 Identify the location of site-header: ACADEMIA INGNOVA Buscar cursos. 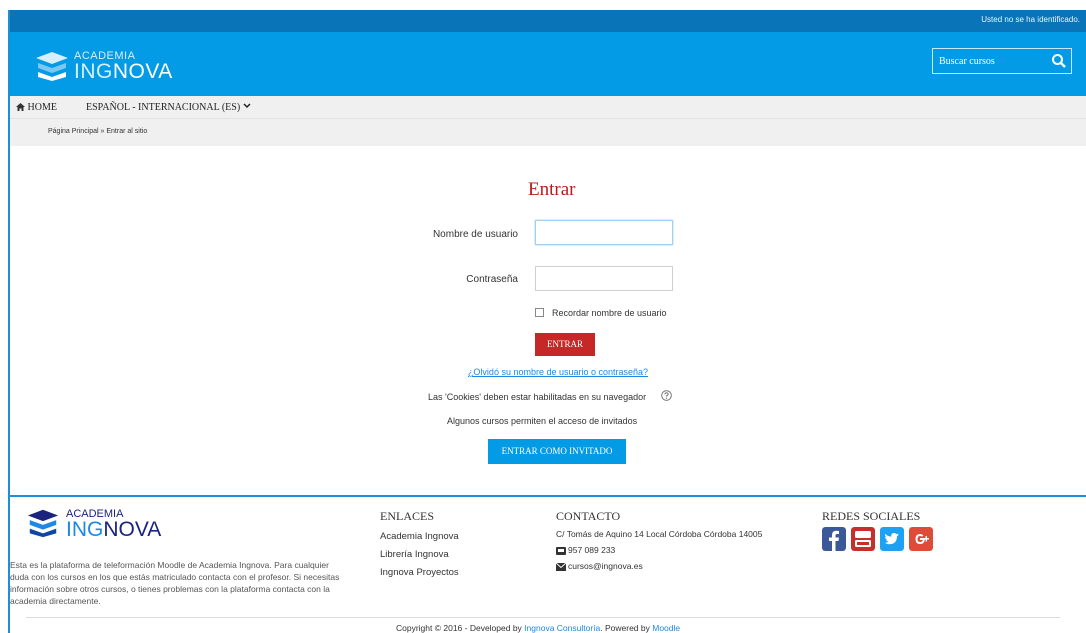
(548, 64).